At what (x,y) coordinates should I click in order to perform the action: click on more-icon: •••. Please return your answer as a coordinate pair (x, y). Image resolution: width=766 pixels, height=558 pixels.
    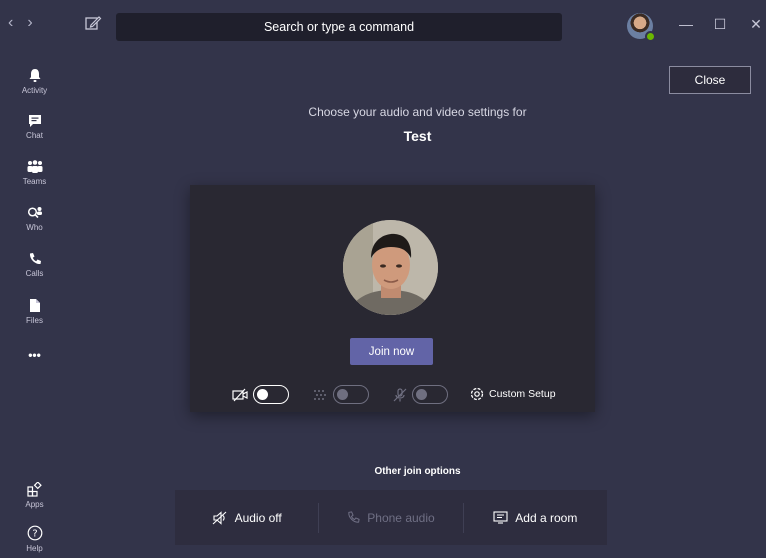
    Looking at the image, I should click on (34, 355).